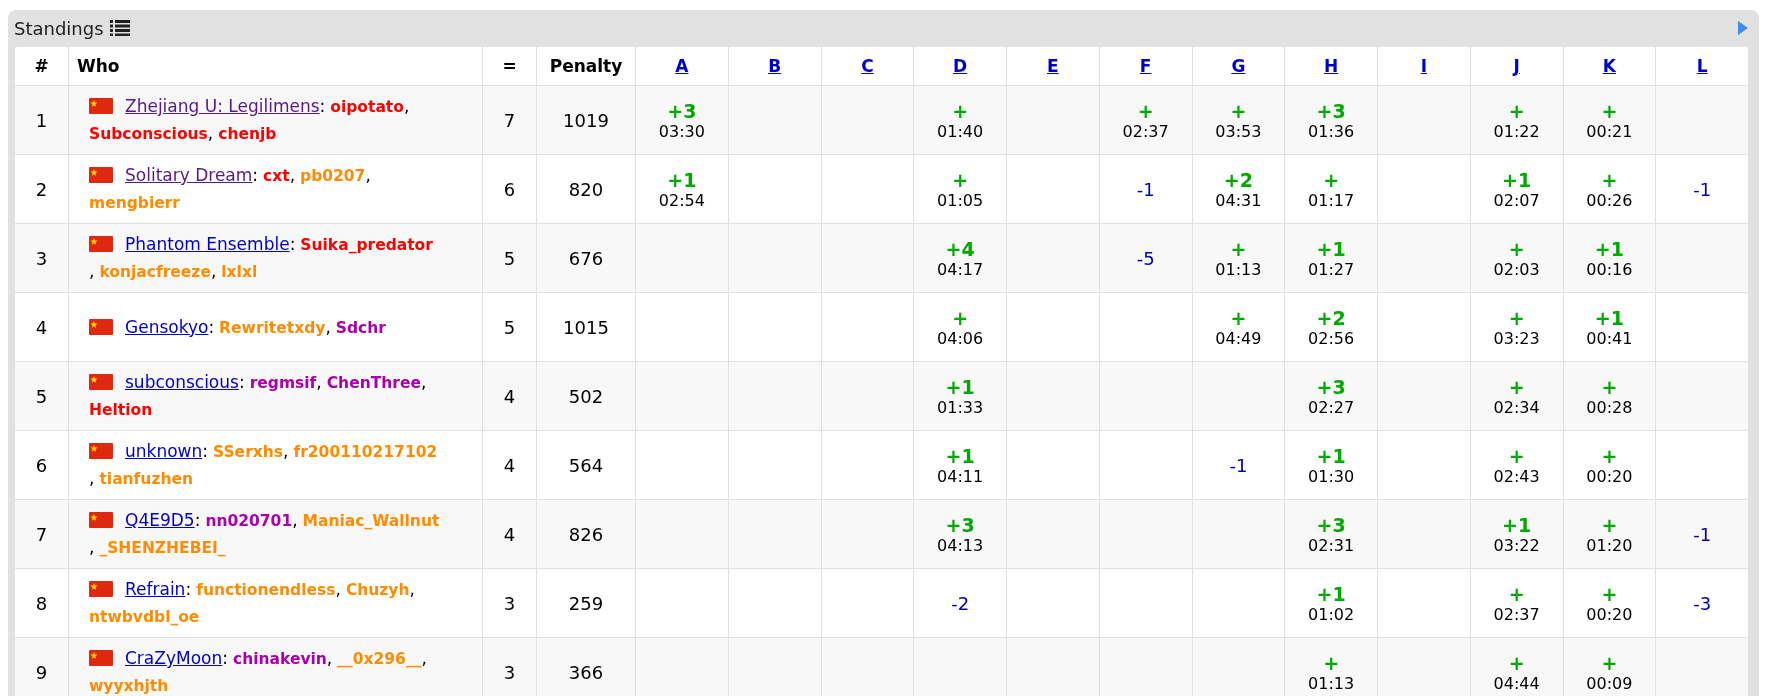 The height and width of the screenshot is (696, 1767). I want to click on penalty-cell: 1019, so click(586, 120).